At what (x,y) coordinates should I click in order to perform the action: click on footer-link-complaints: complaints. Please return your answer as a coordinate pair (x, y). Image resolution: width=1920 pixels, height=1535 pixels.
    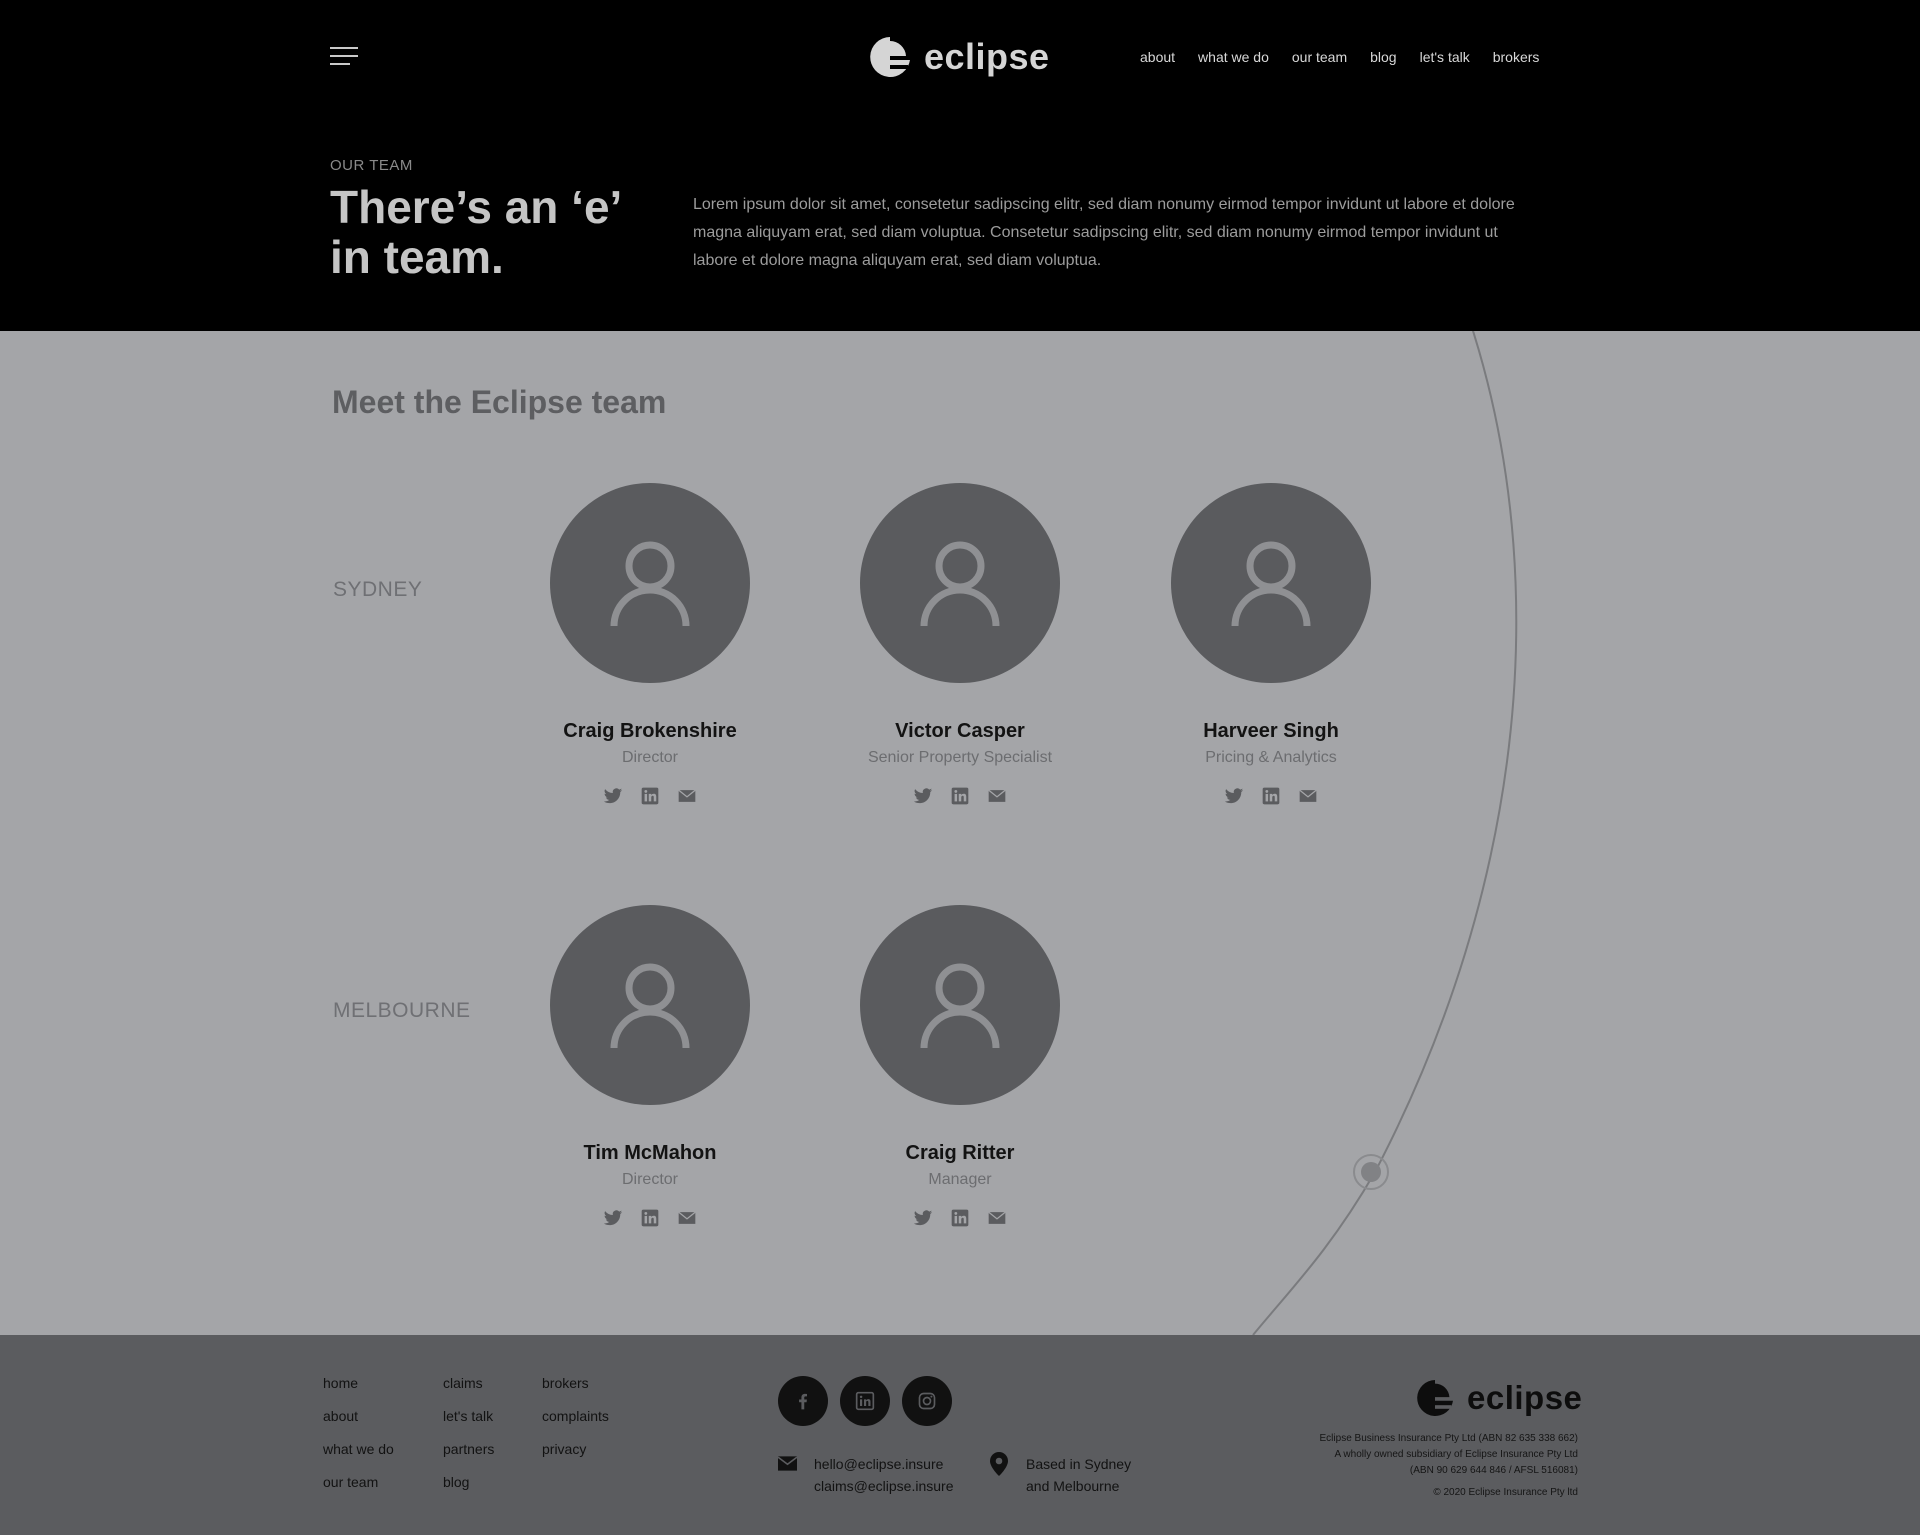
    Looking at the image, I should click on (575, 1416).